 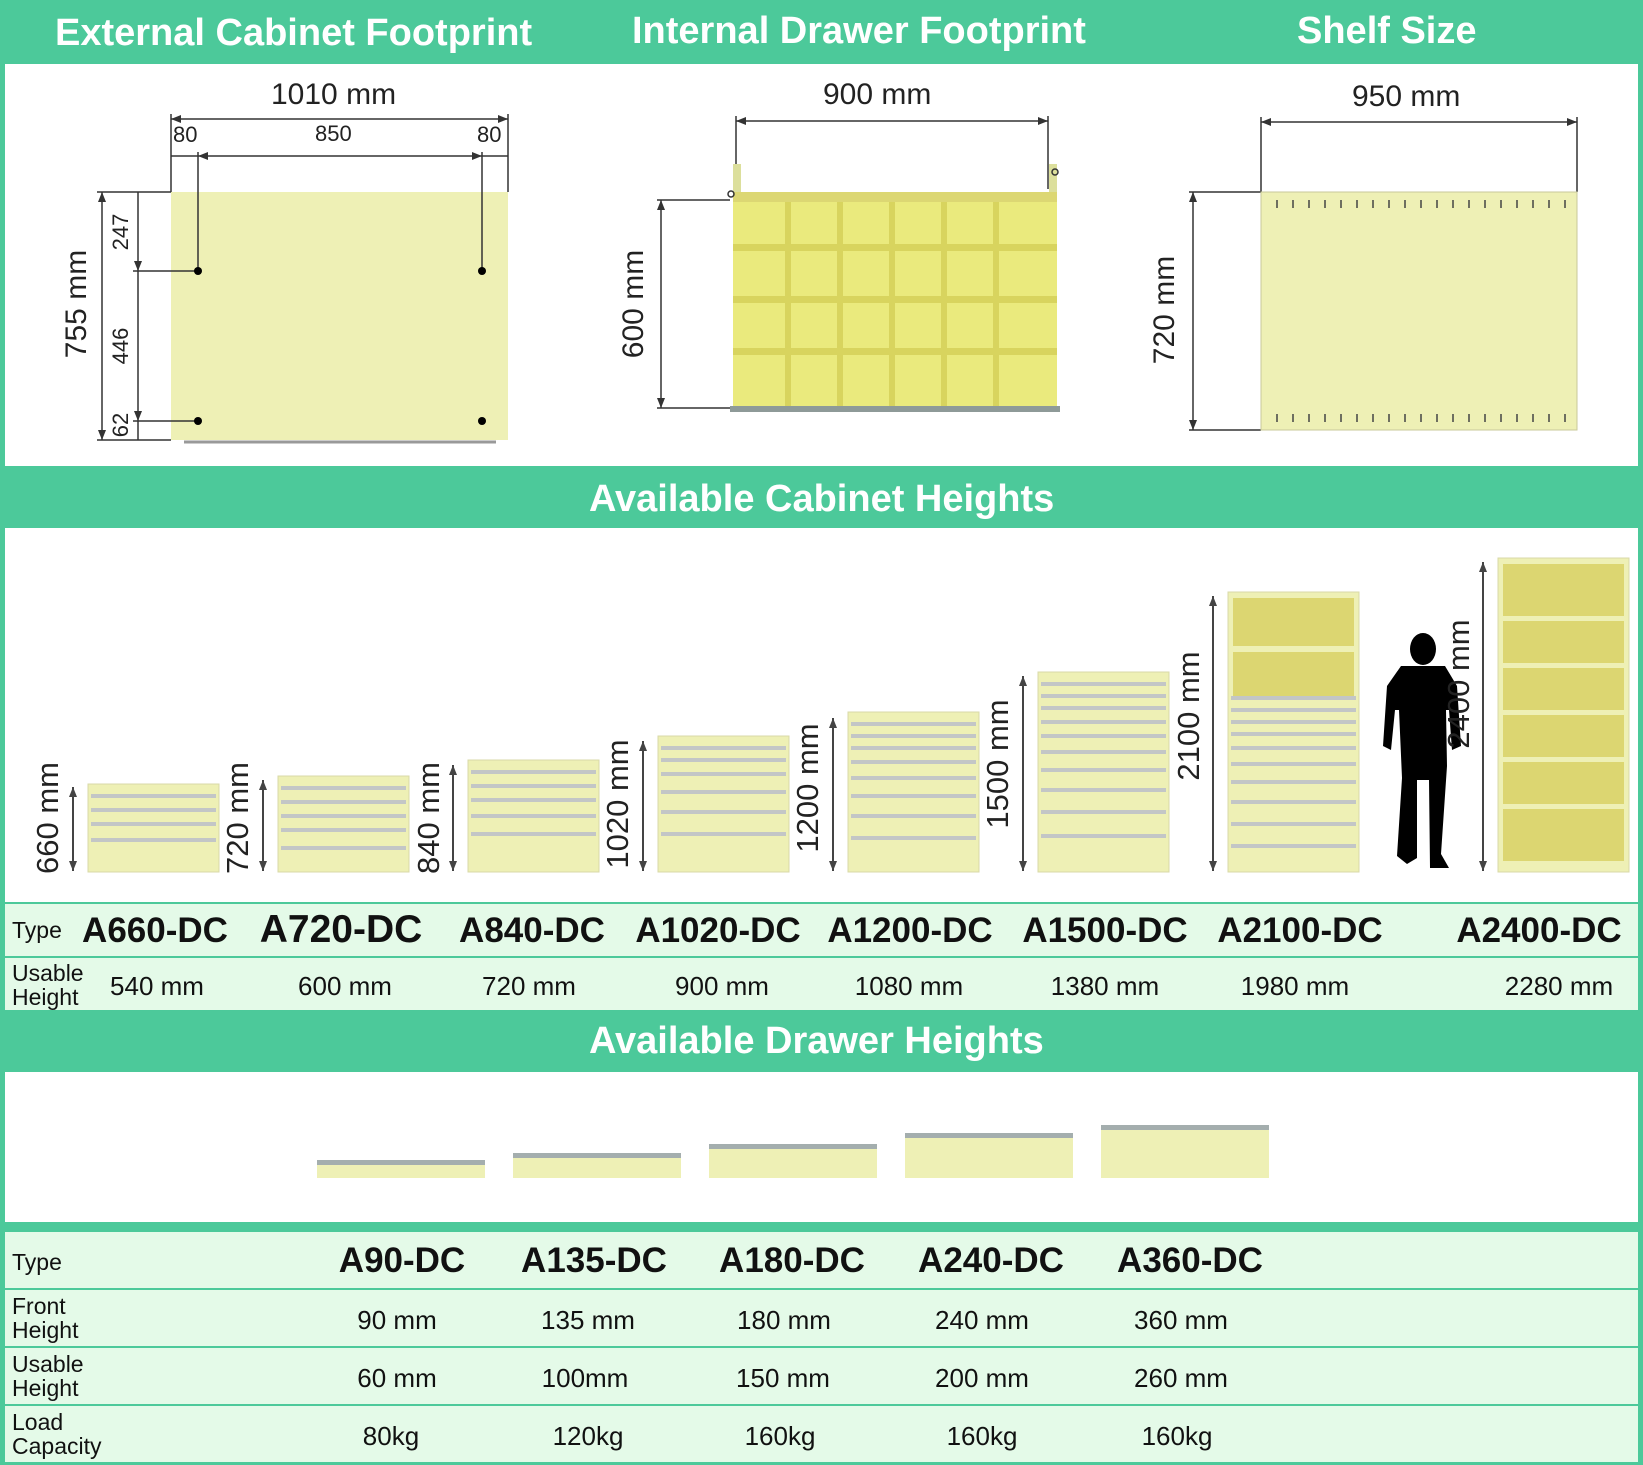 What do you see at coordinates (1188, 716) in the screenshot?
I see `cabinet-height-label-2100: 2100 mm` at bounding box center [1188, 716].